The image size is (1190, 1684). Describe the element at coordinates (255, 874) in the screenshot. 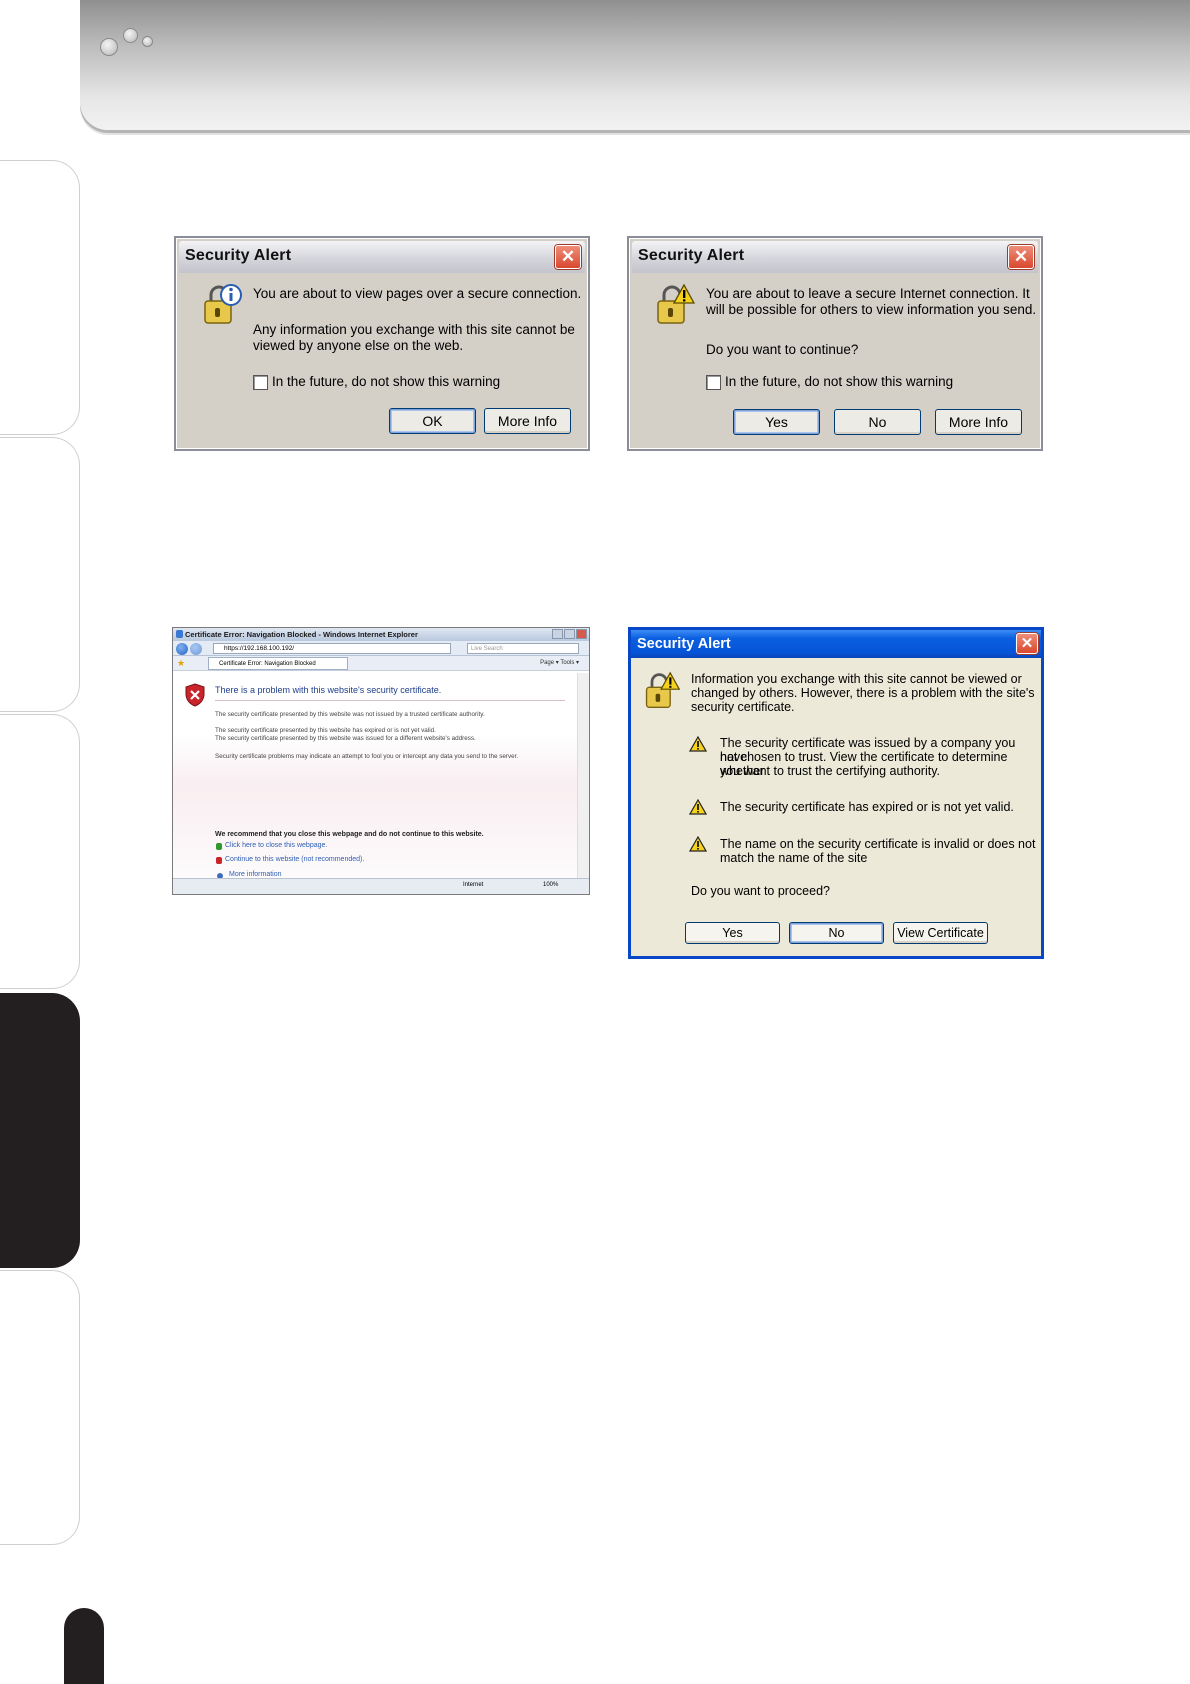

I see `more-information-link: More information` at that location.